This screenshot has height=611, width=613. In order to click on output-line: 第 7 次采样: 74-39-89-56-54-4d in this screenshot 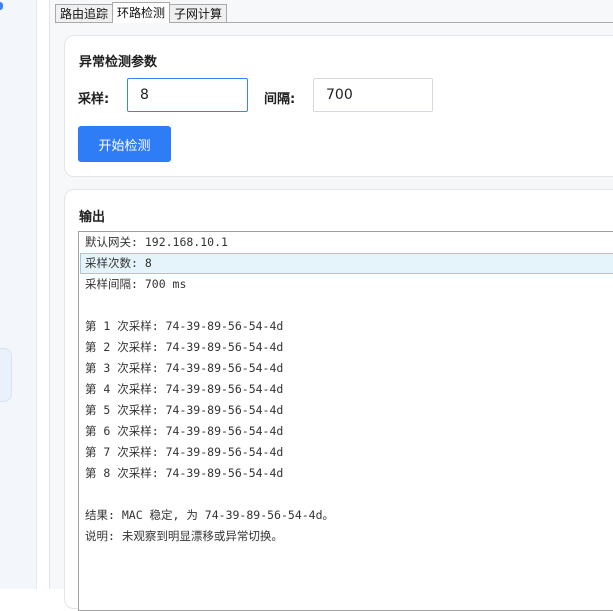, I will do `click(184, 452)`.